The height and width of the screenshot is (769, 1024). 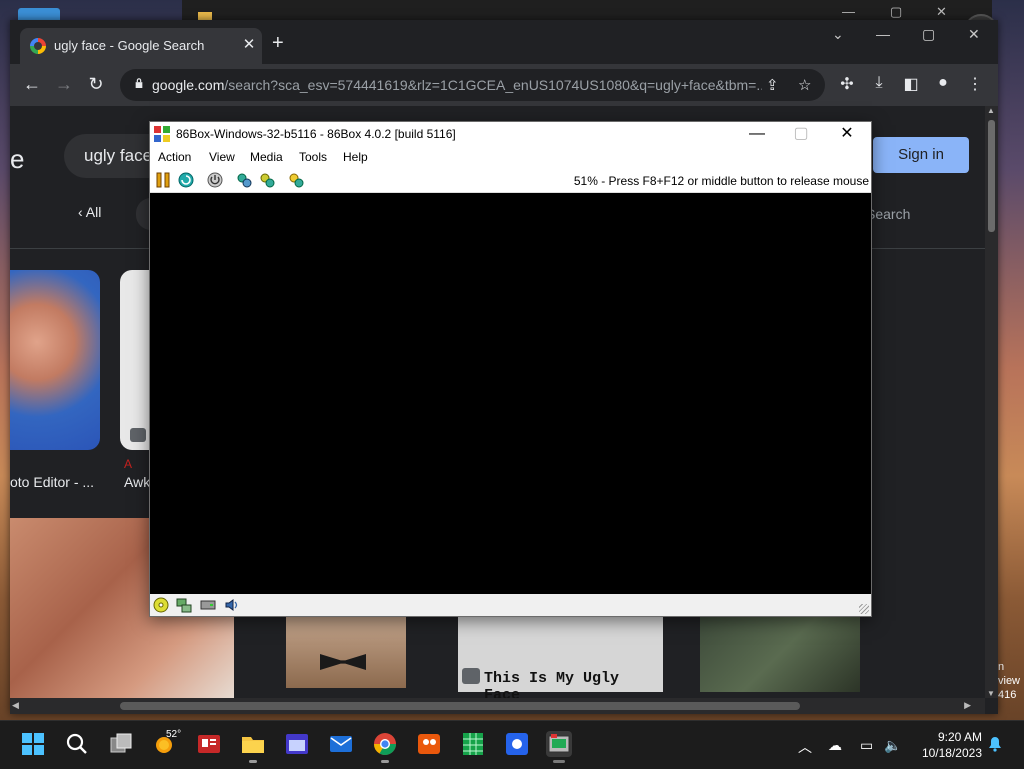 What do you see at coordinates (991, 693) in the screenshot?
I see `scroll-down-icon: ▼` at bounding box center [991, 693].